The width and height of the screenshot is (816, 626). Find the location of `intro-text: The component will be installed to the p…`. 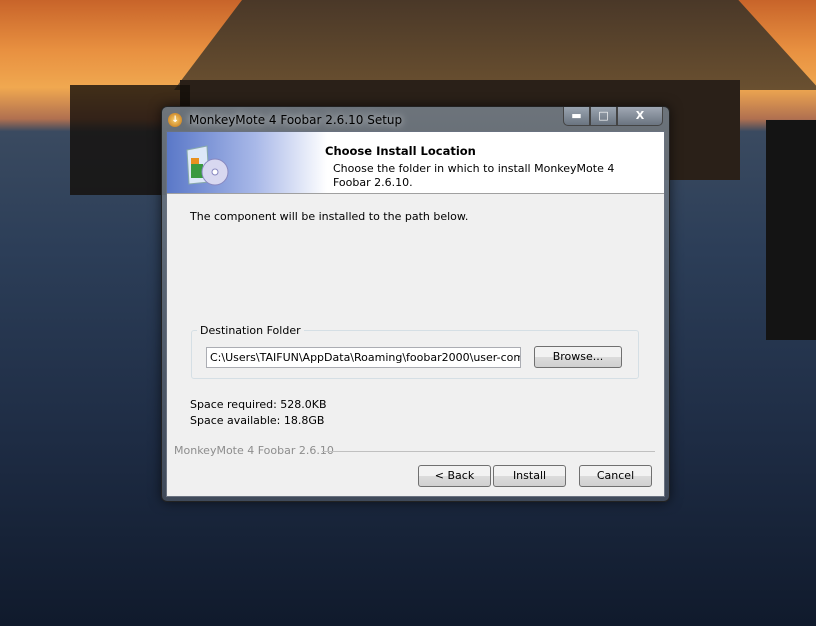

intro-text: The component will be installed to the p… is located at coordinates (329, 216).